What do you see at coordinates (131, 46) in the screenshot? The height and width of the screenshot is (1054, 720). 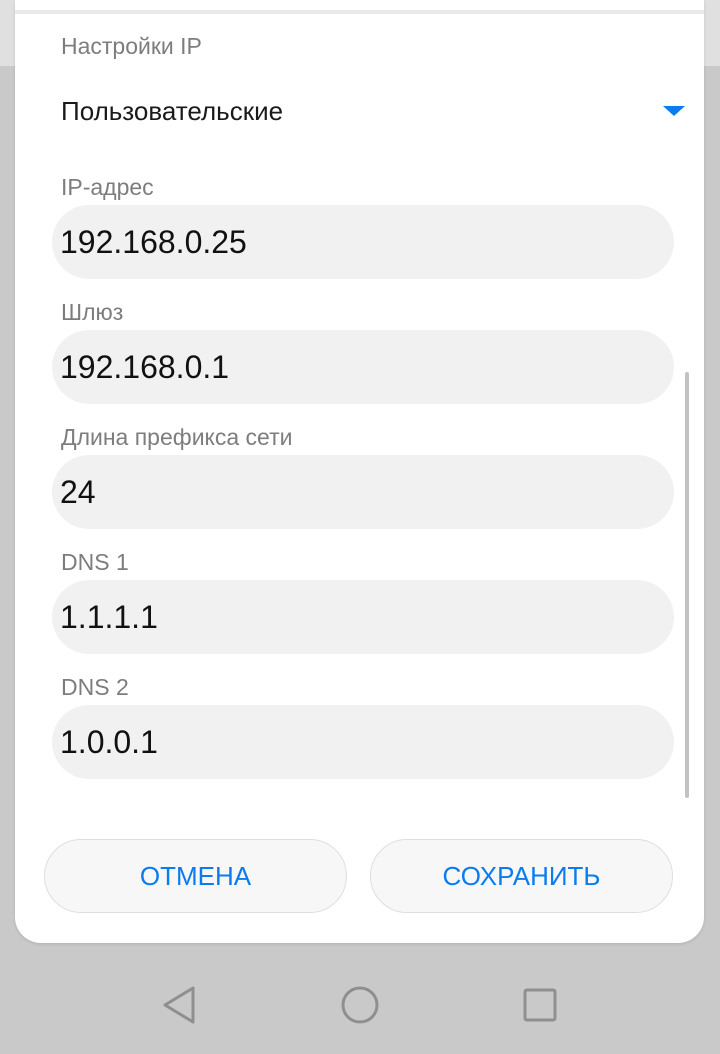 I see `ip-settings-label: Настройки IP` at bounding box center [131, 46].